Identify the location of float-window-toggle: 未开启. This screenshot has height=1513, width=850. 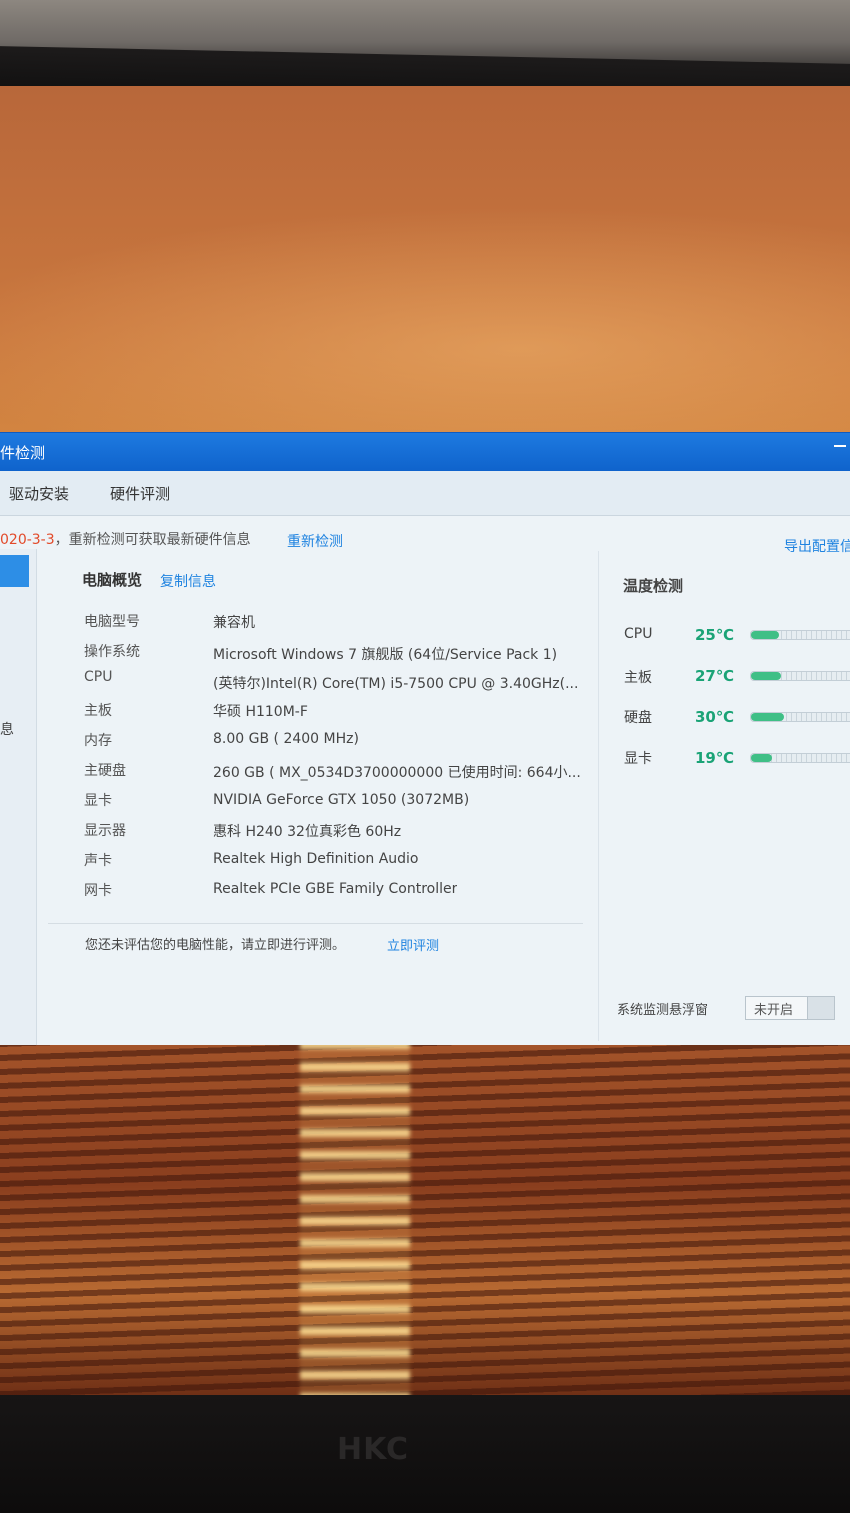
(790, 1008).